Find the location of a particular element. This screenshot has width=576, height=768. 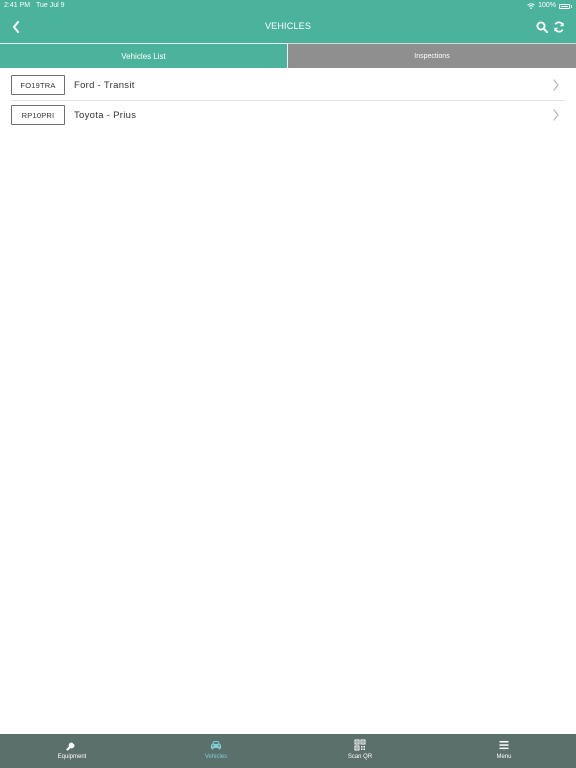

tabbar-label: Equipment is located at coordinates (72, 757).